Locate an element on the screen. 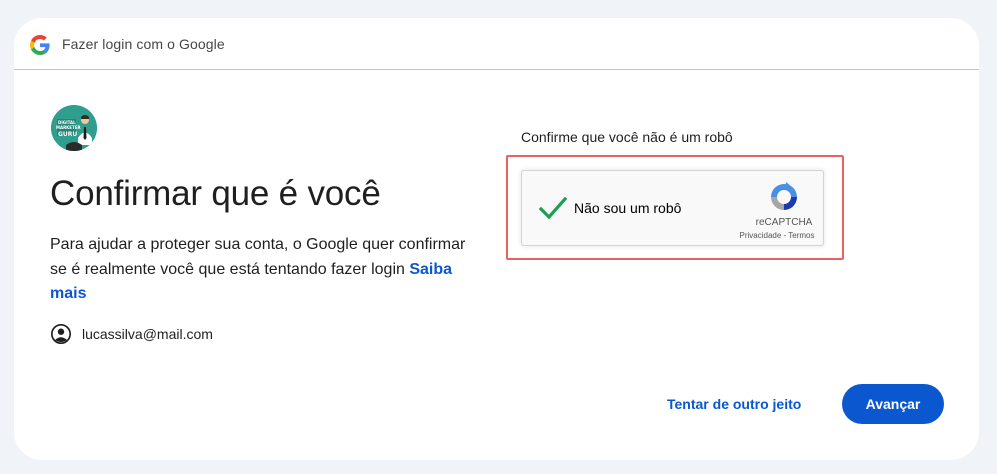  recaptcha-checkbox-label: Não sou um robô is located at coordinates (627, 208).